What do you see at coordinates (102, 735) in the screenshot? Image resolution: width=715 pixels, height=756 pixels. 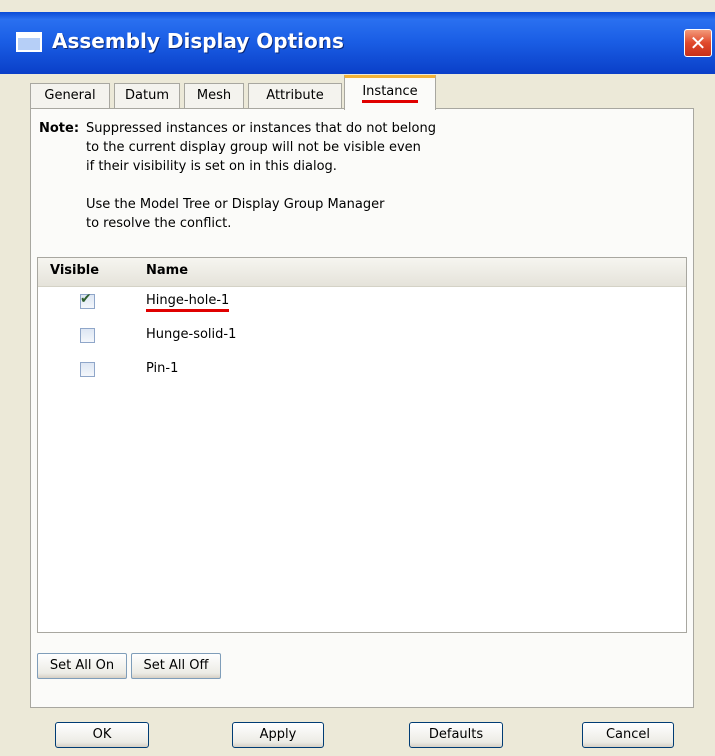 I see `ok-button: OK` at bounding box center [102, 735].